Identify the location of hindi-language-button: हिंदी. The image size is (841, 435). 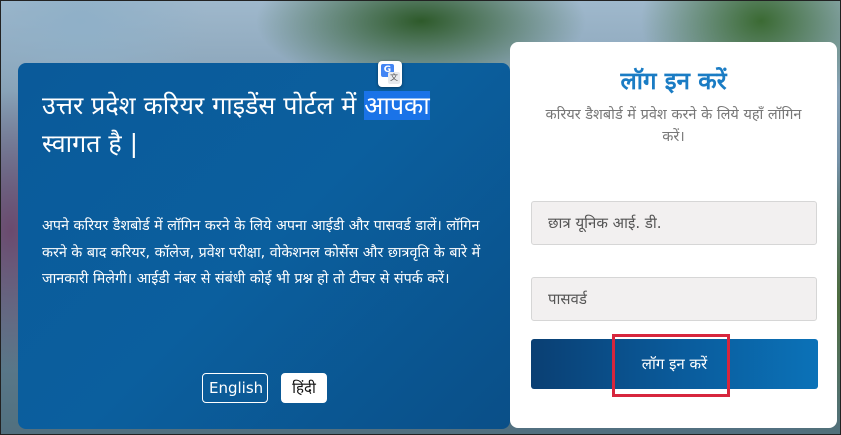
(304, 388).